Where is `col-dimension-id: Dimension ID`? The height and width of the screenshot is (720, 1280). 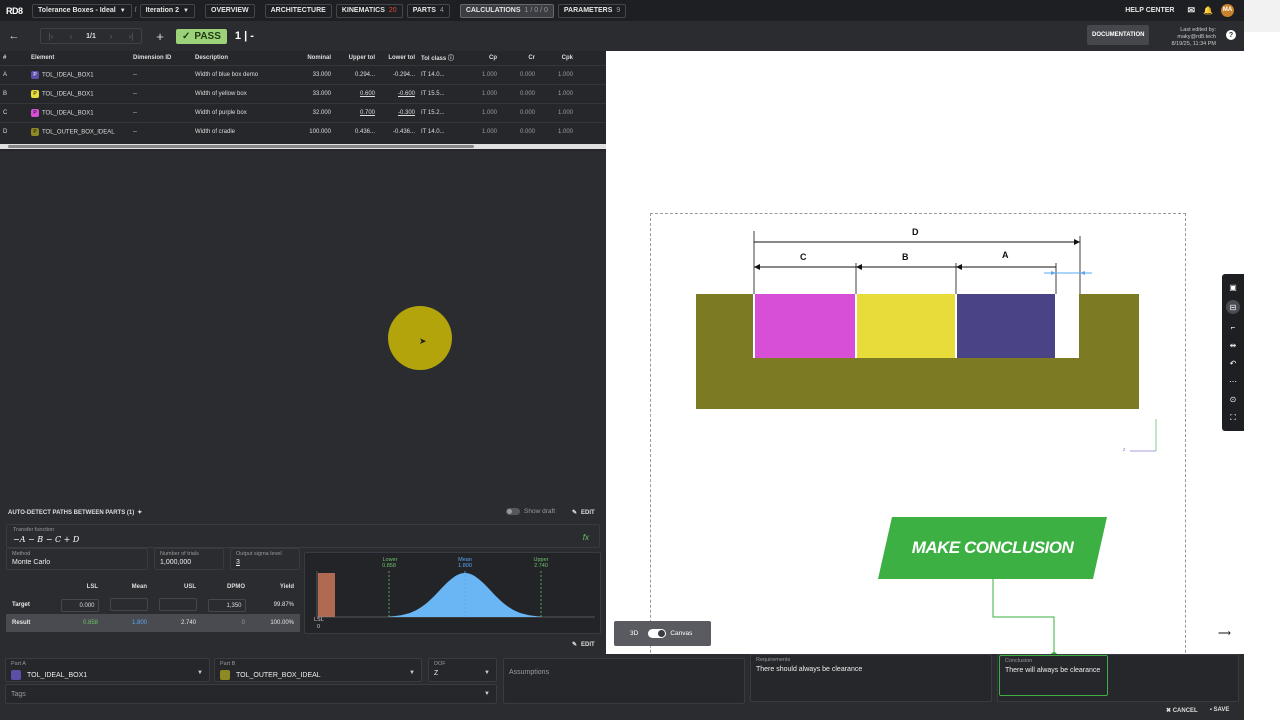
col-dimension-id: Dimension ID is located at coordinates (161, 58).